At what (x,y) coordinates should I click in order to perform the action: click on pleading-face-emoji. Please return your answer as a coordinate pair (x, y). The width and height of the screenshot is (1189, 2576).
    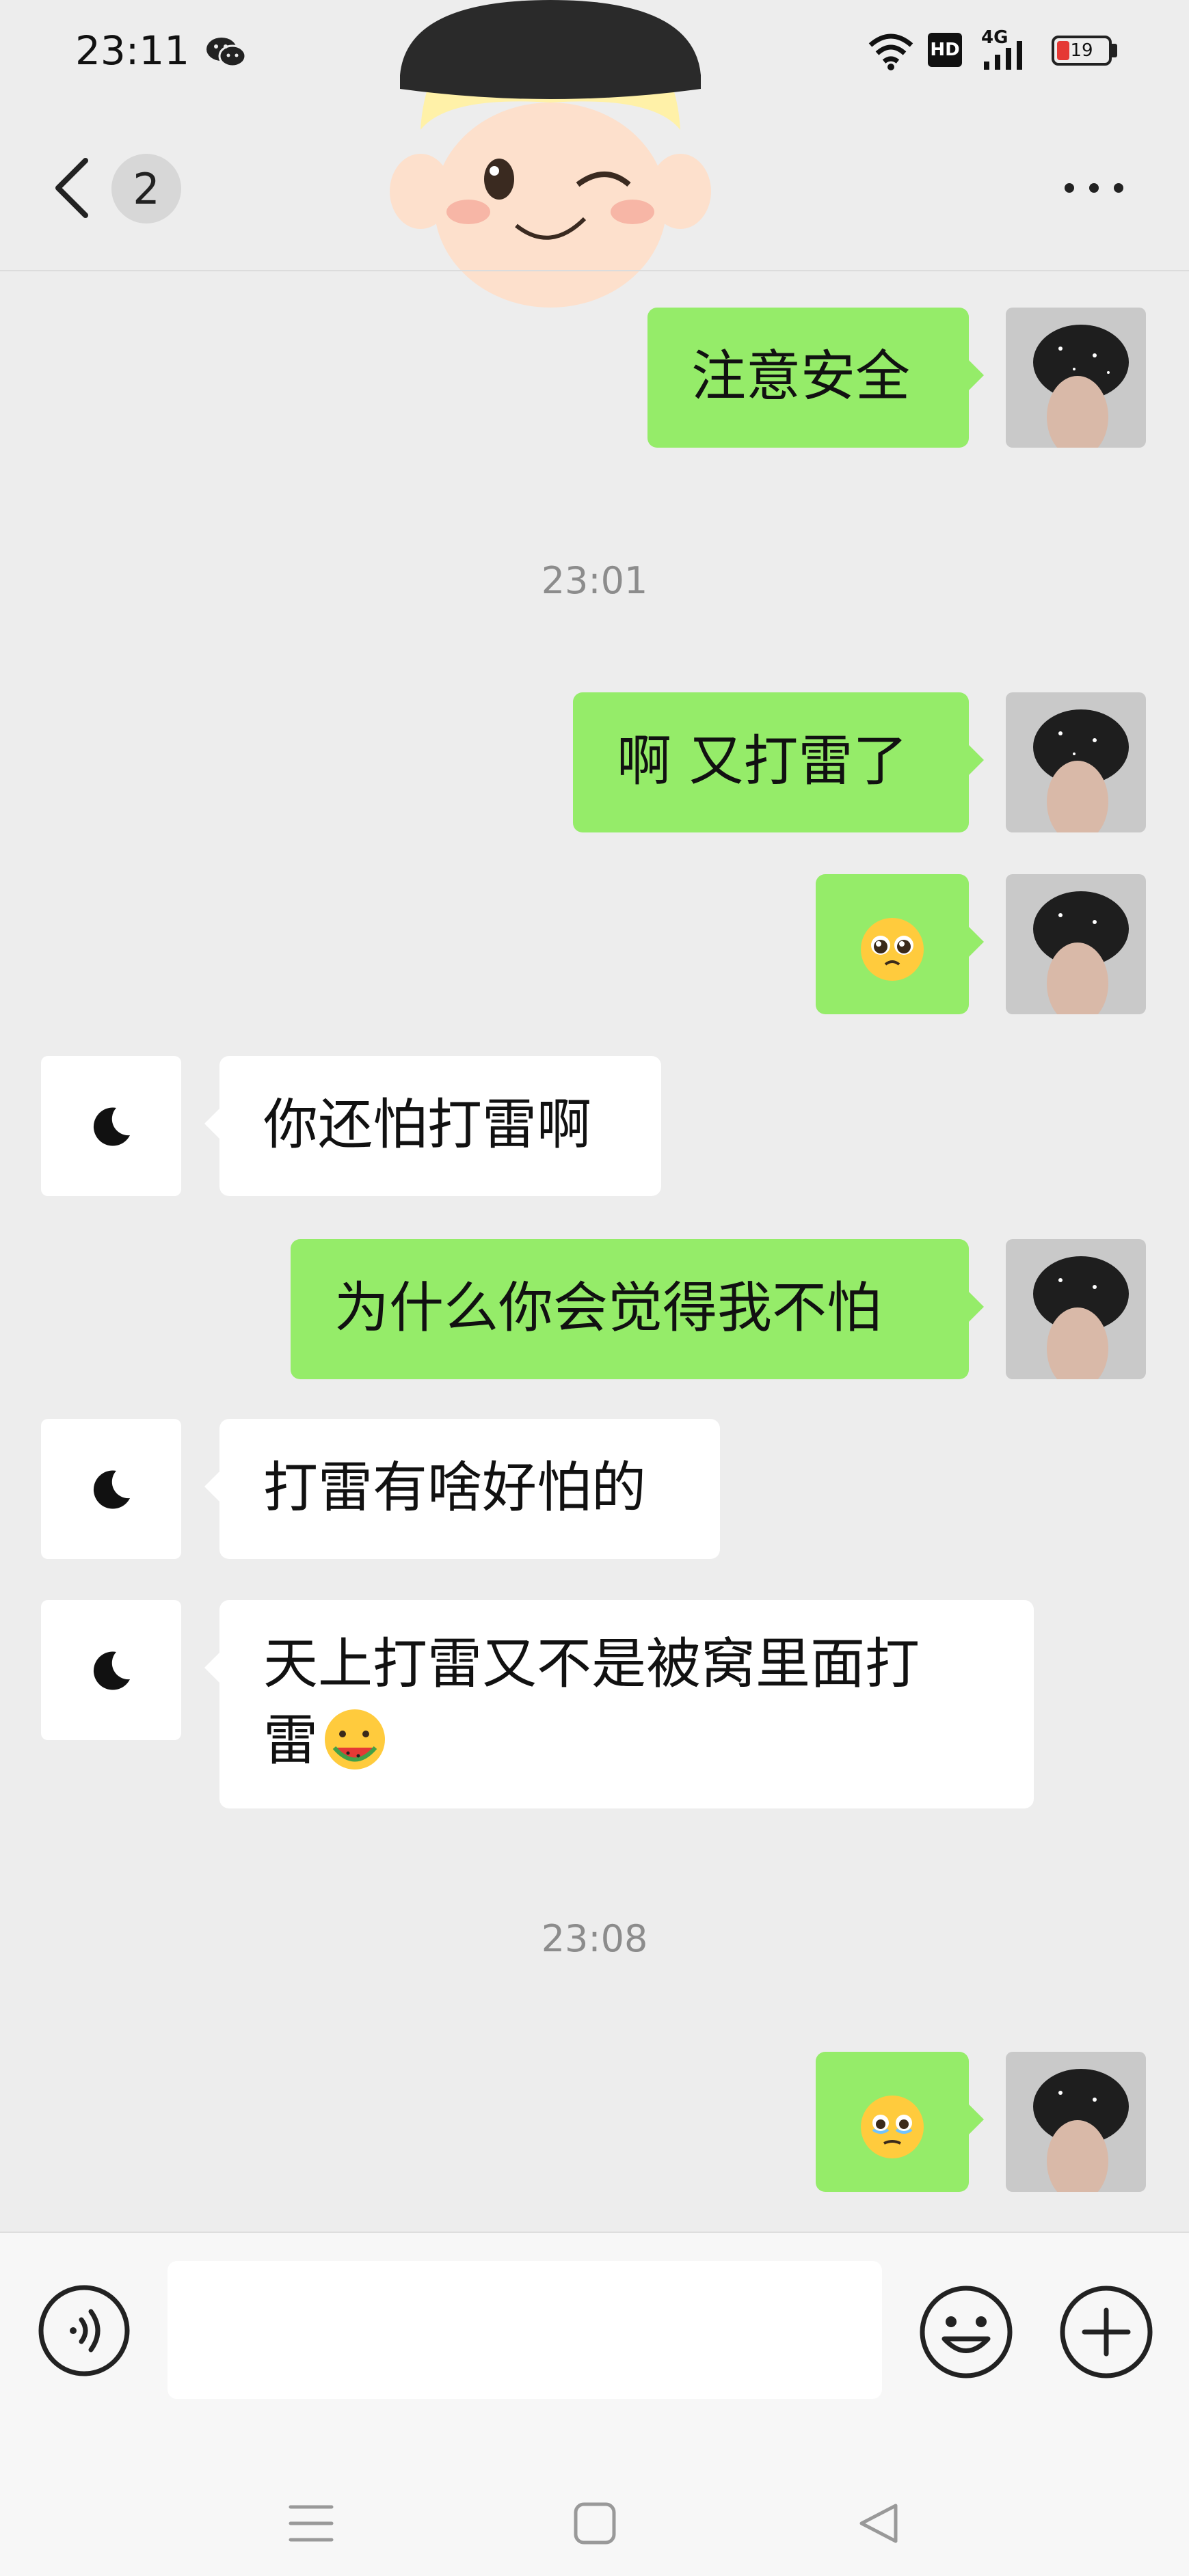
    Looking at the image, I should click on (892, 950).